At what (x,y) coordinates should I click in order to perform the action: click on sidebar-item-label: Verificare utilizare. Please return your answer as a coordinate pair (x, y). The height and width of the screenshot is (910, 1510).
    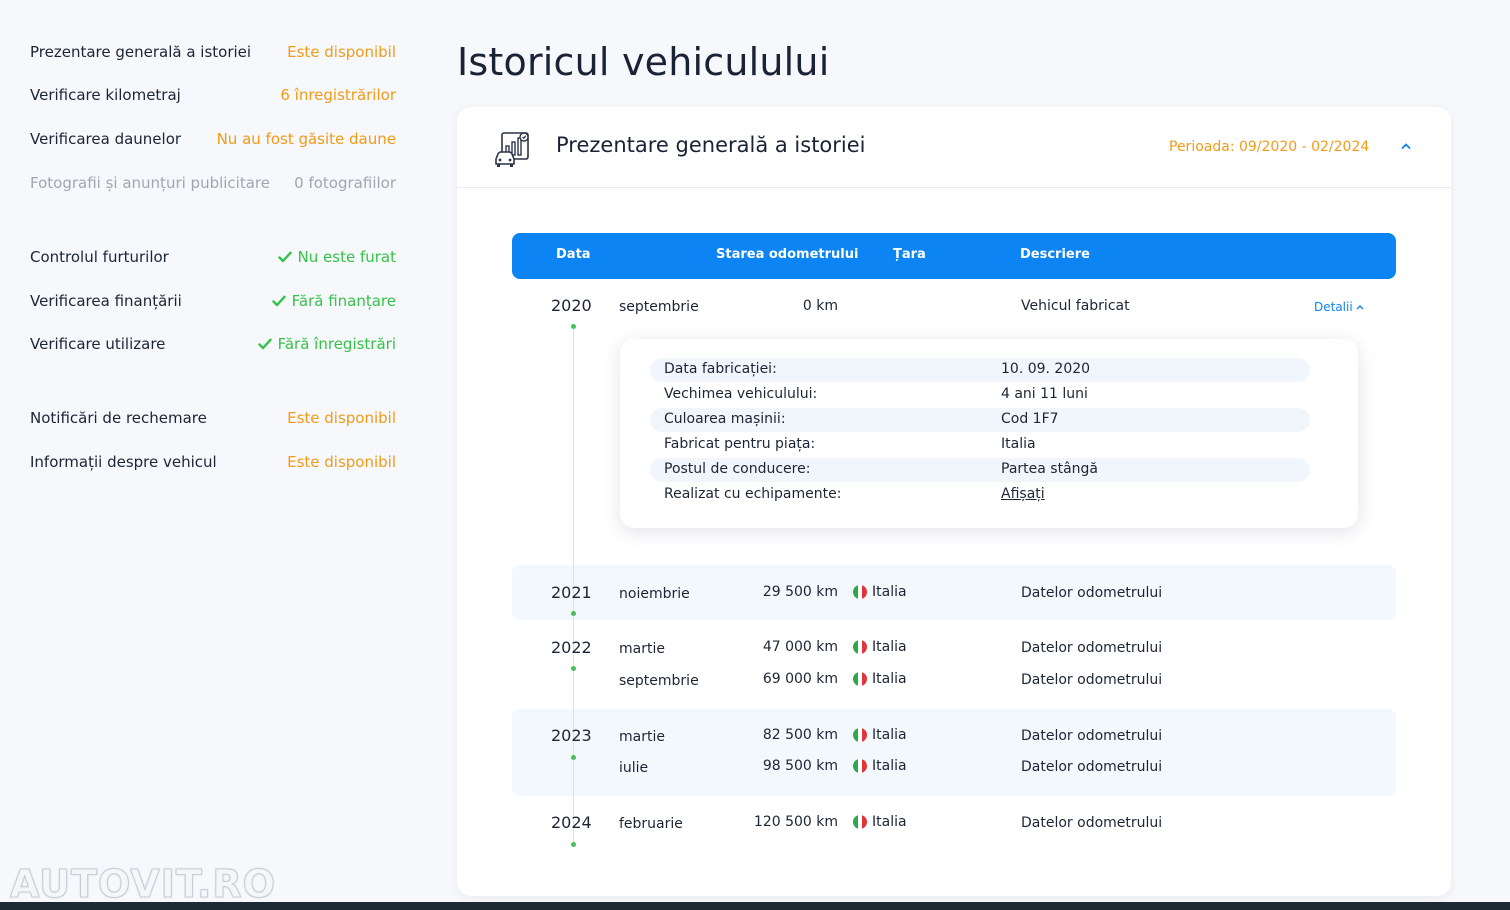
    Looking at the image, I should click on (98, 344).